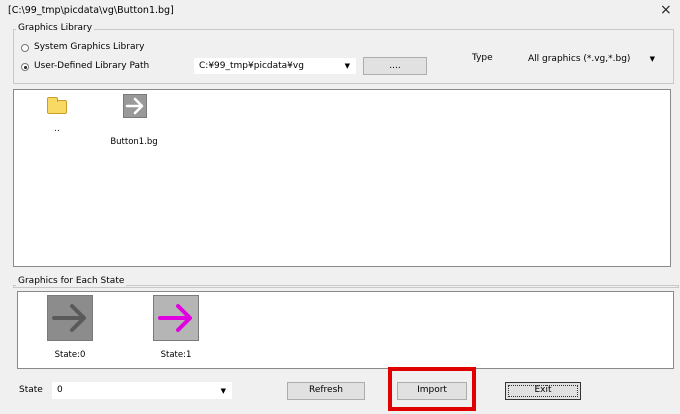 This screenshot has height=414, width=680. Describe the element at coordinates (176, 355) in the screenshot. I see `state-label: State:1` at that location.